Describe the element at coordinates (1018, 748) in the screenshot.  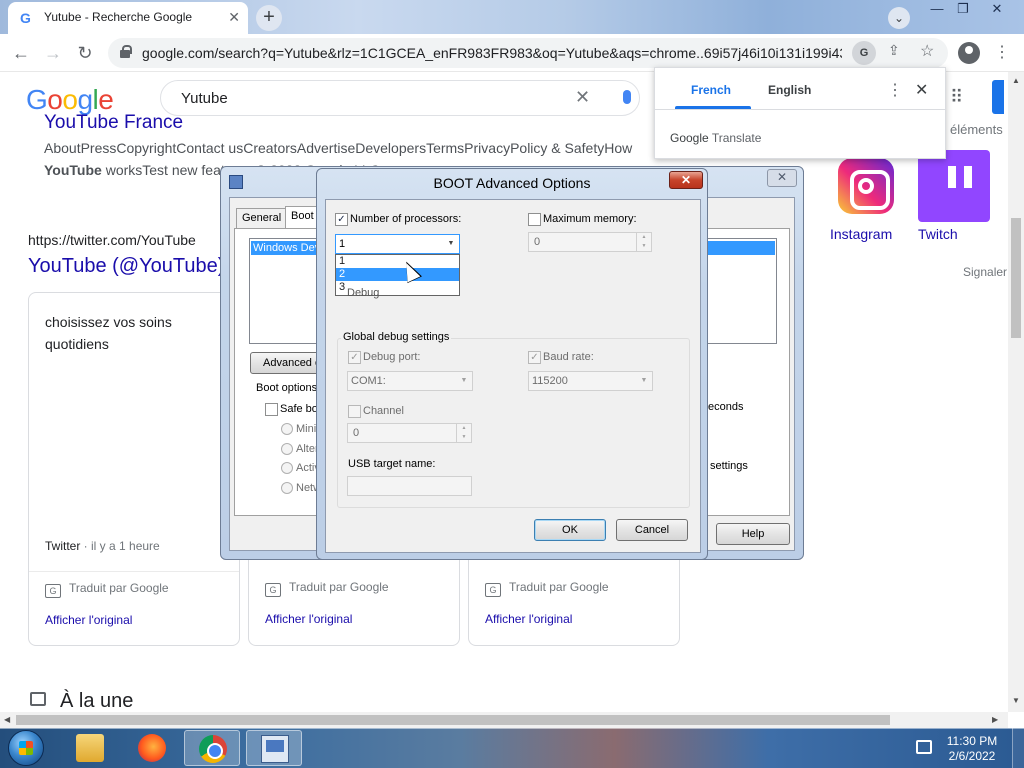
I see `show-desktop-button` at that location.